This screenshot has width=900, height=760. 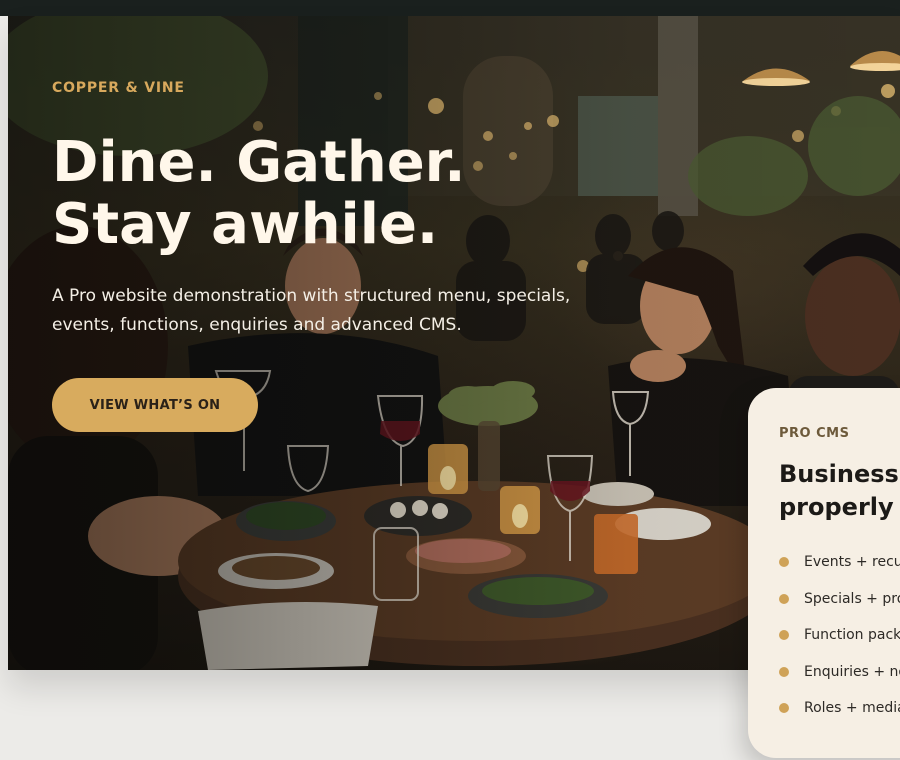 What do you see at coordinates (852, 671) in the screenshot?
I see `feature-label: Enquiries + no` at bounding box center [852, 671].